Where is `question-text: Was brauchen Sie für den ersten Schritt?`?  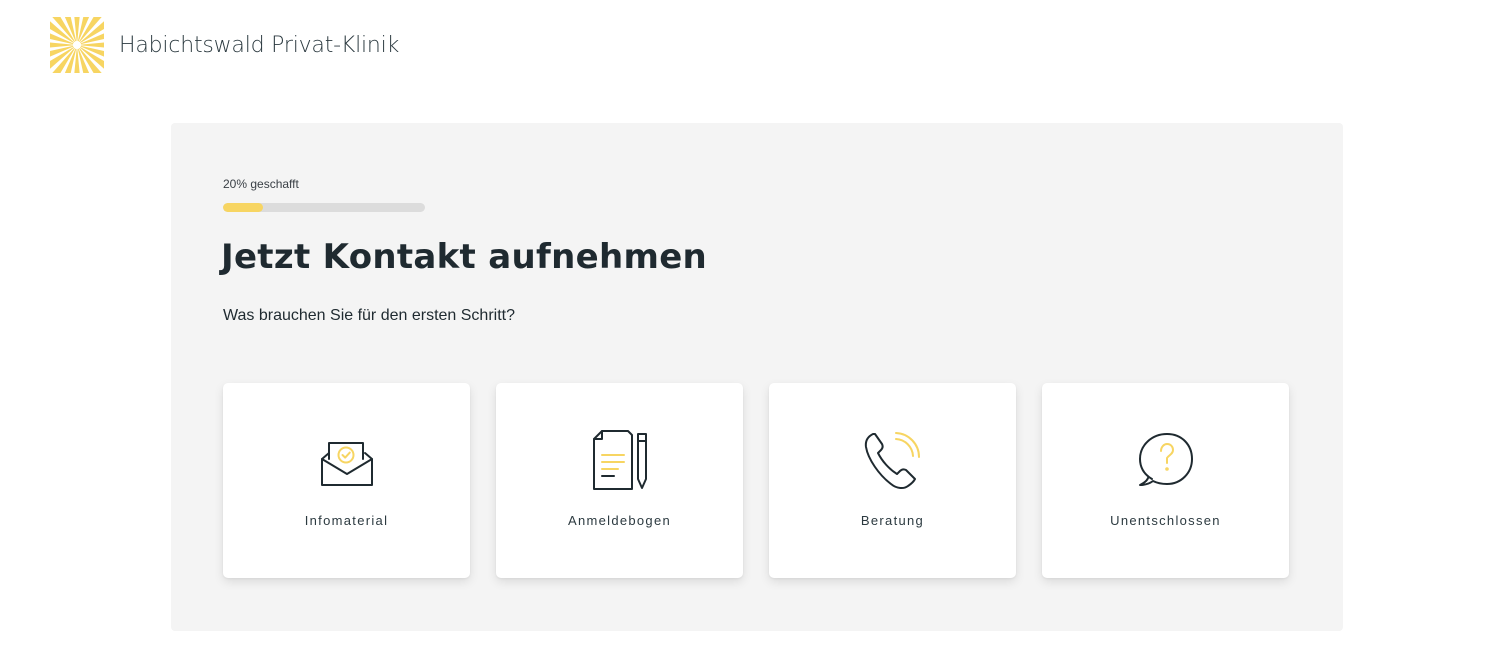
question-text: Was brauchen Sie für den ersten Schritt? is located at coordinates (369, 315).